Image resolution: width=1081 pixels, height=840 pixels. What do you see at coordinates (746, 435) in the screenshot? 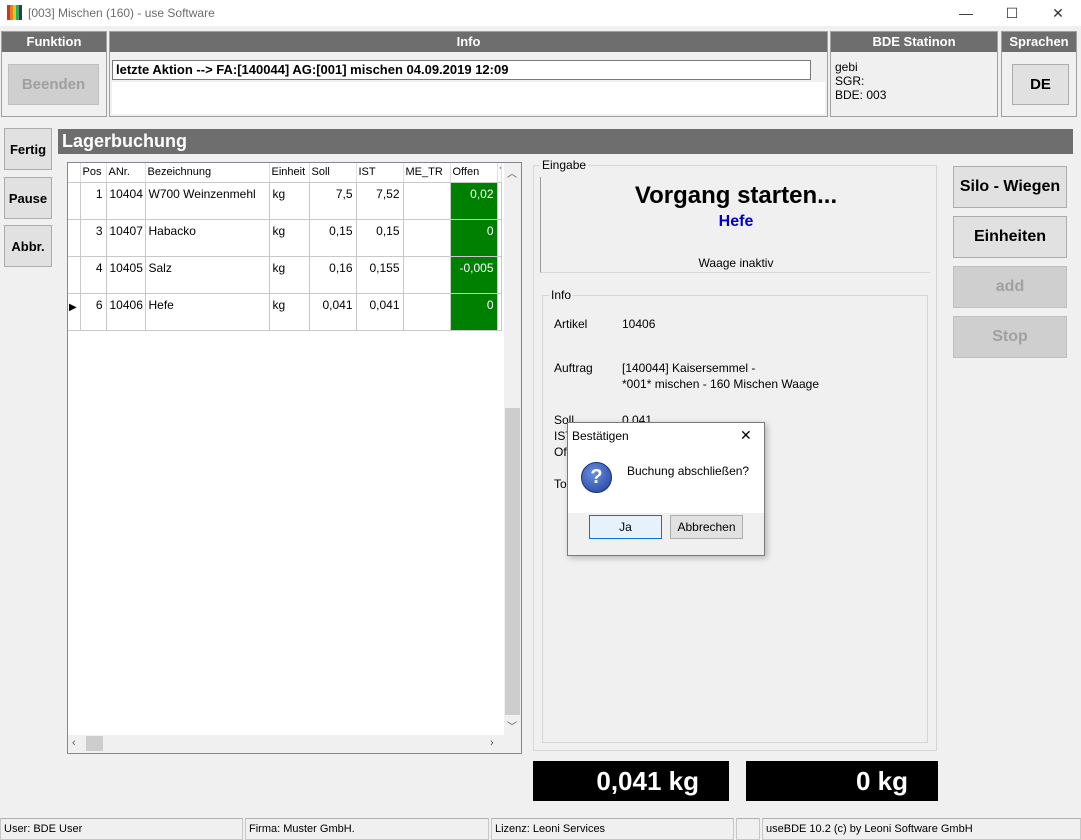
I see `dialog-close-icon: ✕` at bounding box center [746, 435].